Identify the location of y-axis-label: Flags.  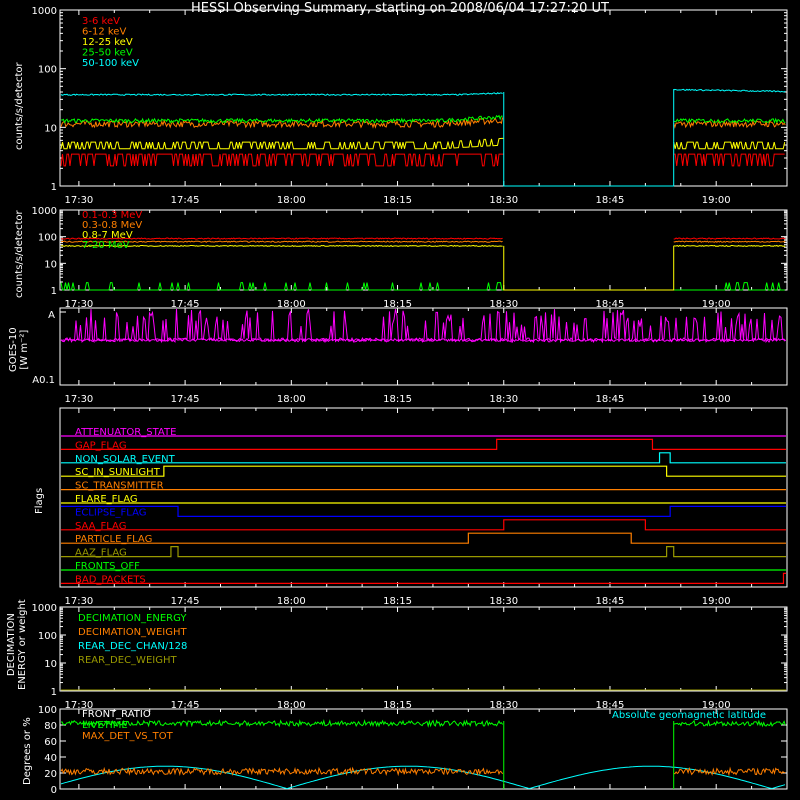
(39, 500).